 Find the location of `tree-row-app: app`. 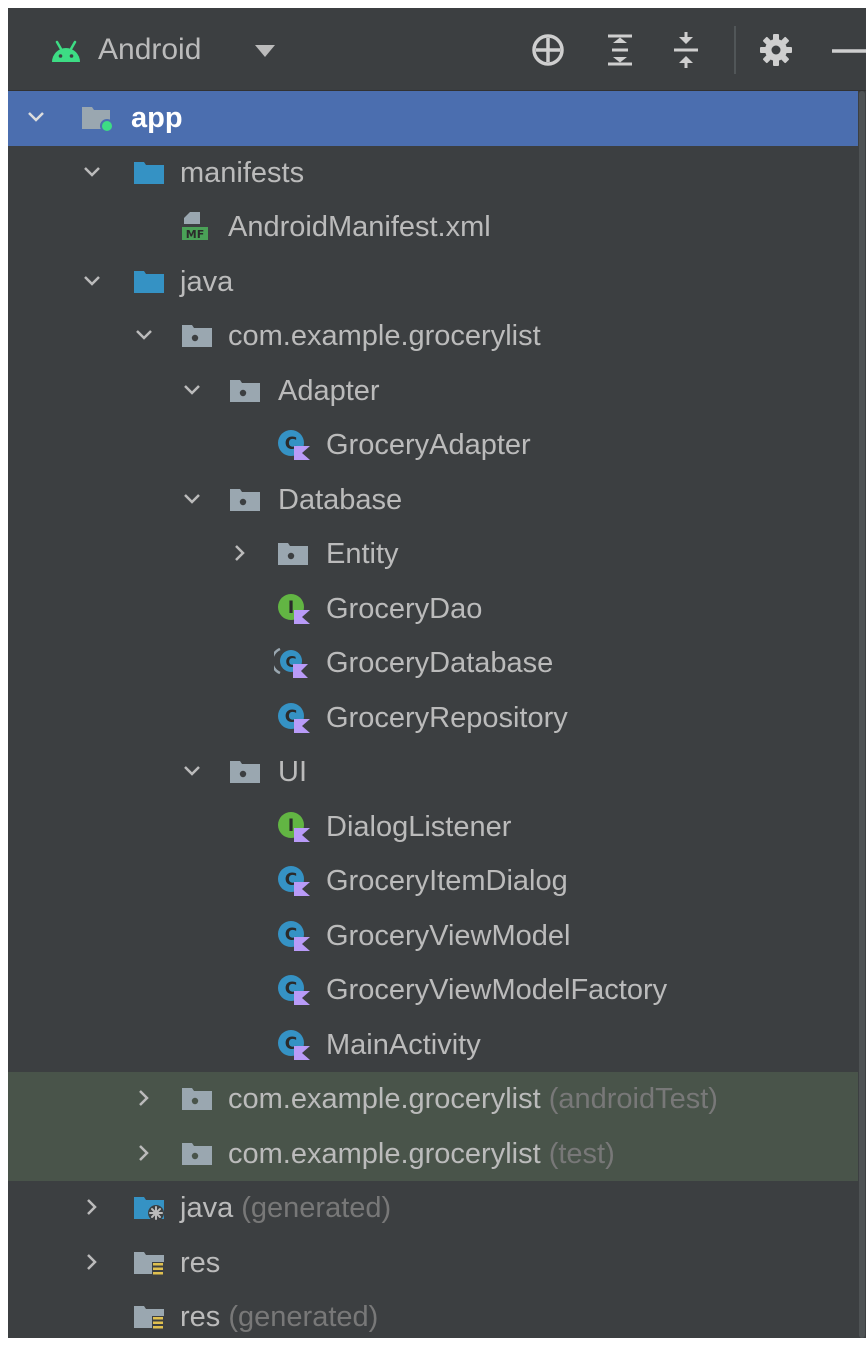

tree-row-app: app is located at coordinates (433, 118).